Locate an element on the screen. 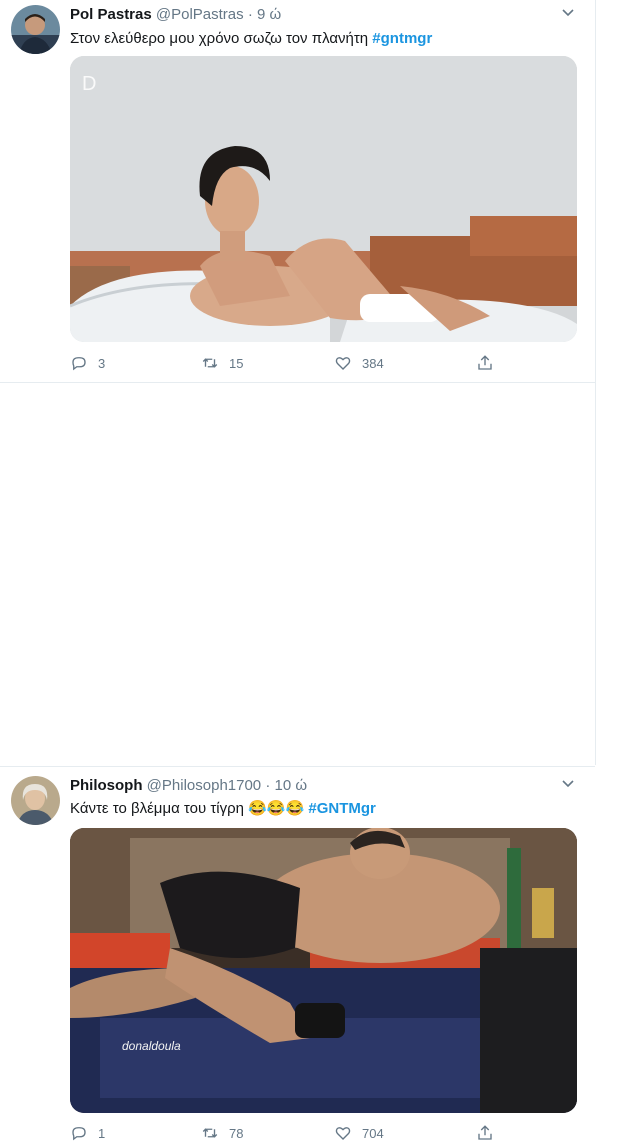 The width and height of the screenshot is (617, 1143). timestamp: 9 ώ is located at coordinates (269, 14).